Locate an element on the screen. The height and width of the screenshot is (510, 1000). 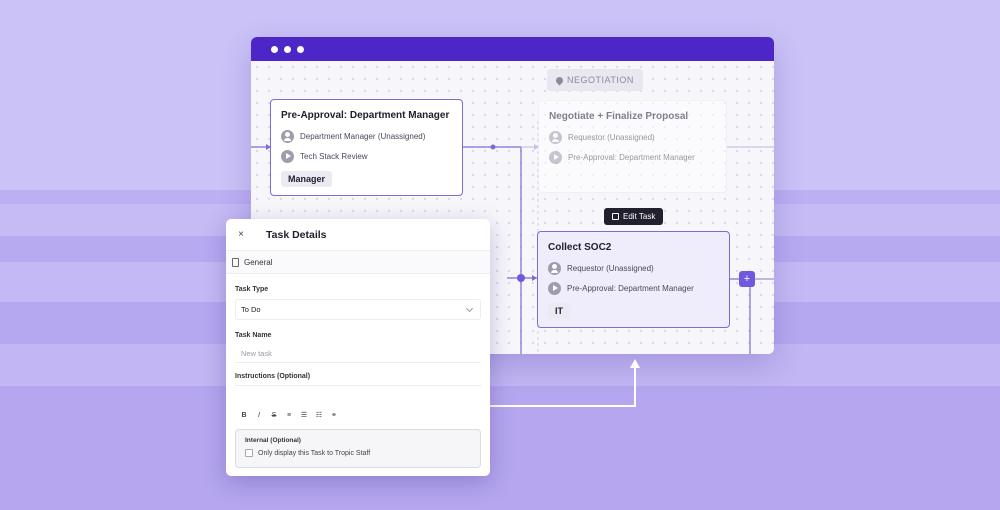
italic-icon: I is located at coordinates (259, 415).